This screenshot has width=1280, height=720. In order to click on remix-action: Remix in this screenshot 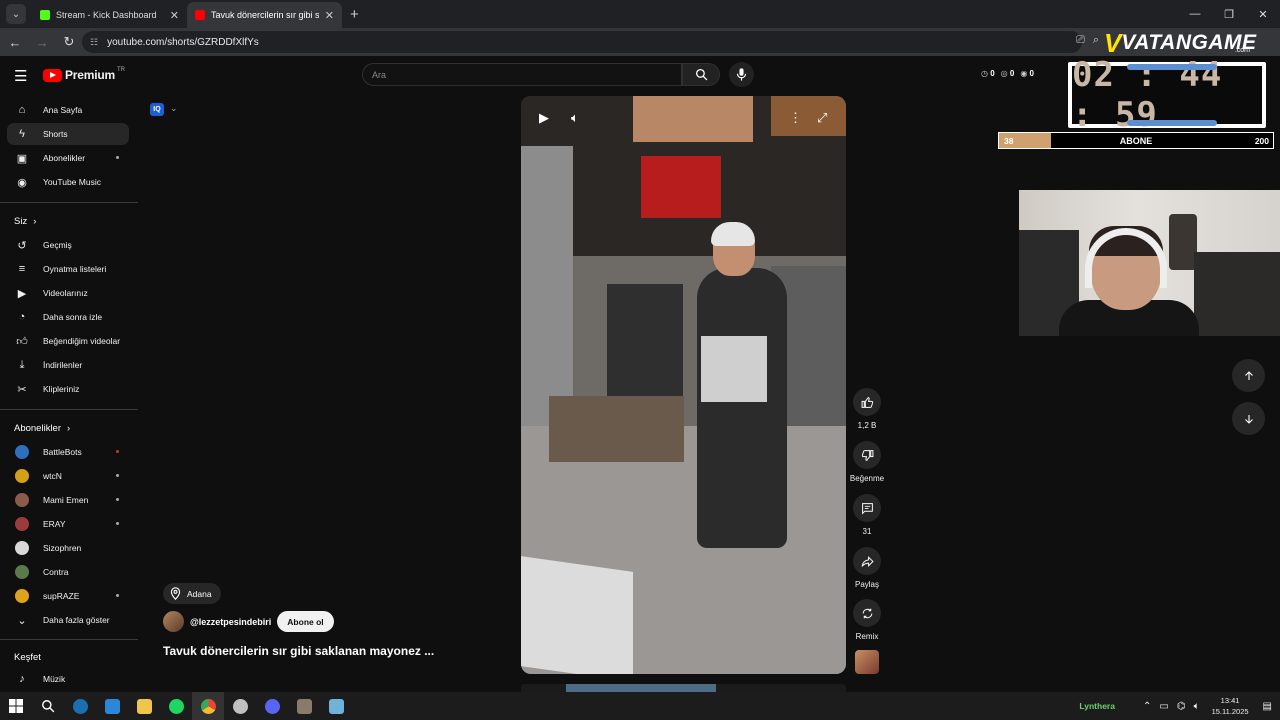, I will do `click(867, 620)`.